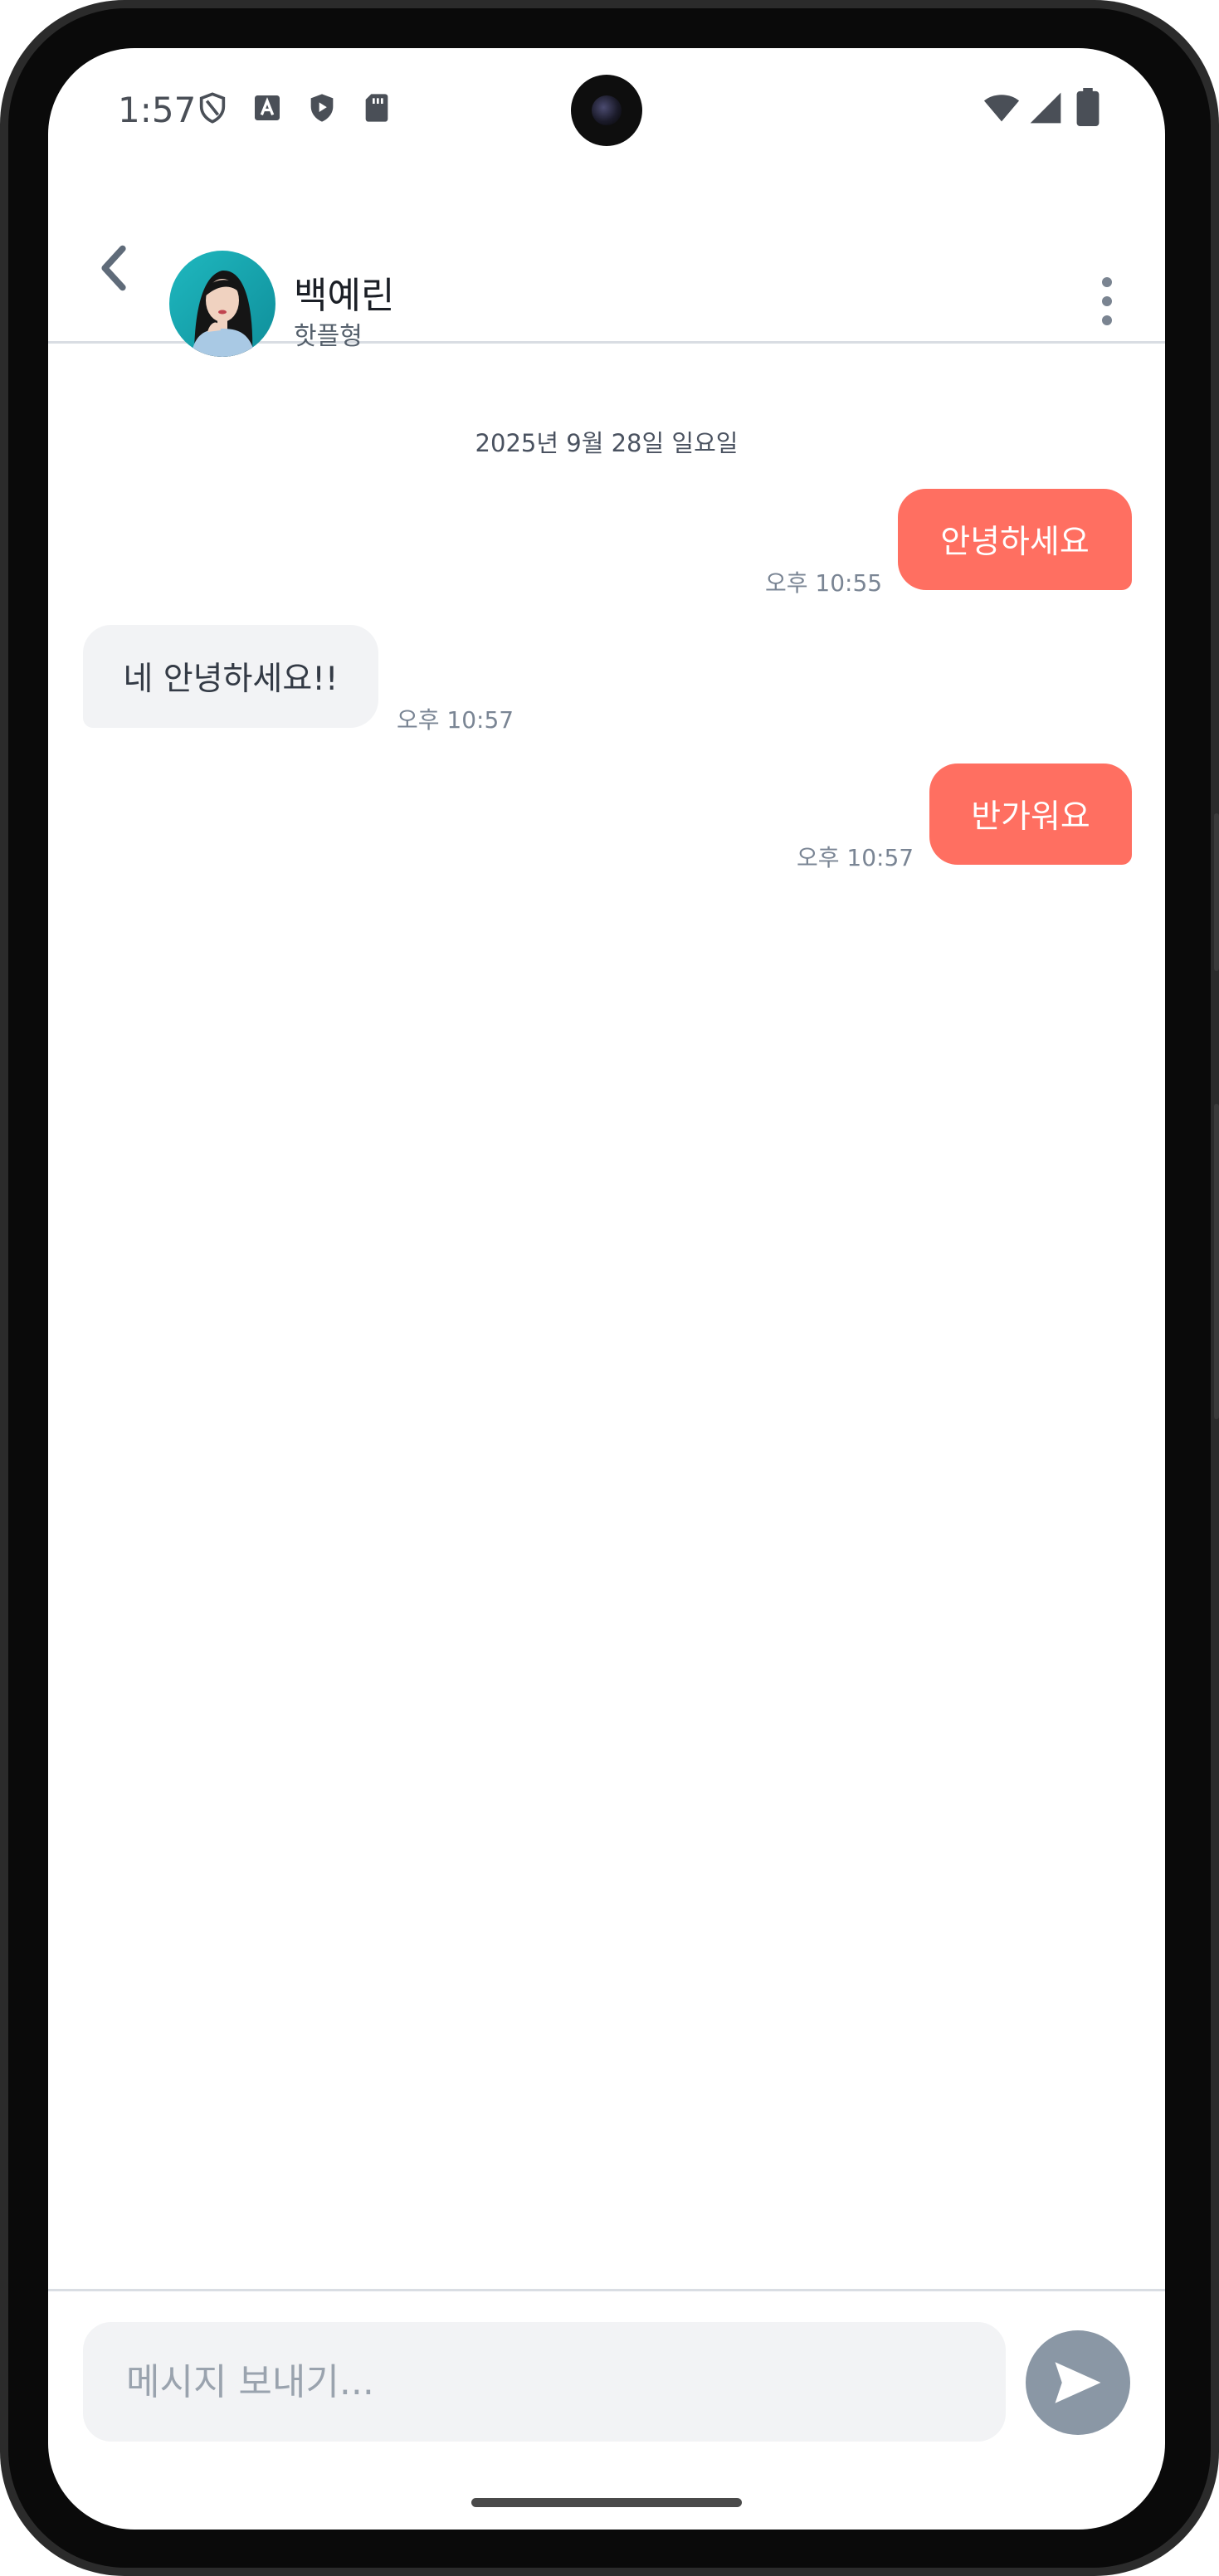  What do you see at coordinates (213, 108) in the screenshot?
I see `shield-outline-icon` at bounding box center [213, 108].